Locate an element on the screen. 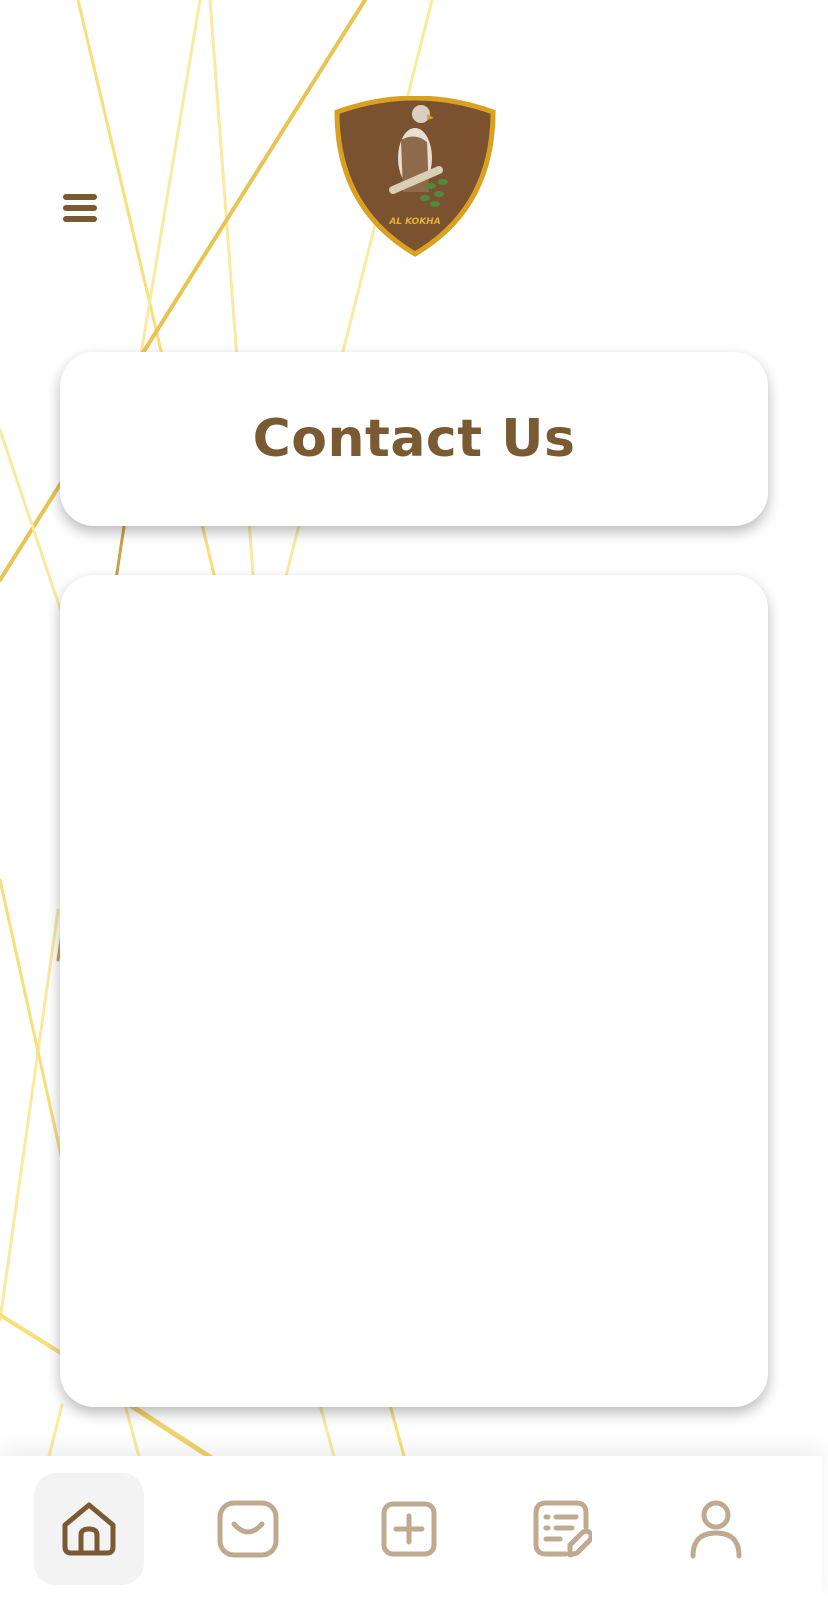 The height and width of the screenshot is (1602, 828). page-title: Contact Us is located at coordinates (414, 439).